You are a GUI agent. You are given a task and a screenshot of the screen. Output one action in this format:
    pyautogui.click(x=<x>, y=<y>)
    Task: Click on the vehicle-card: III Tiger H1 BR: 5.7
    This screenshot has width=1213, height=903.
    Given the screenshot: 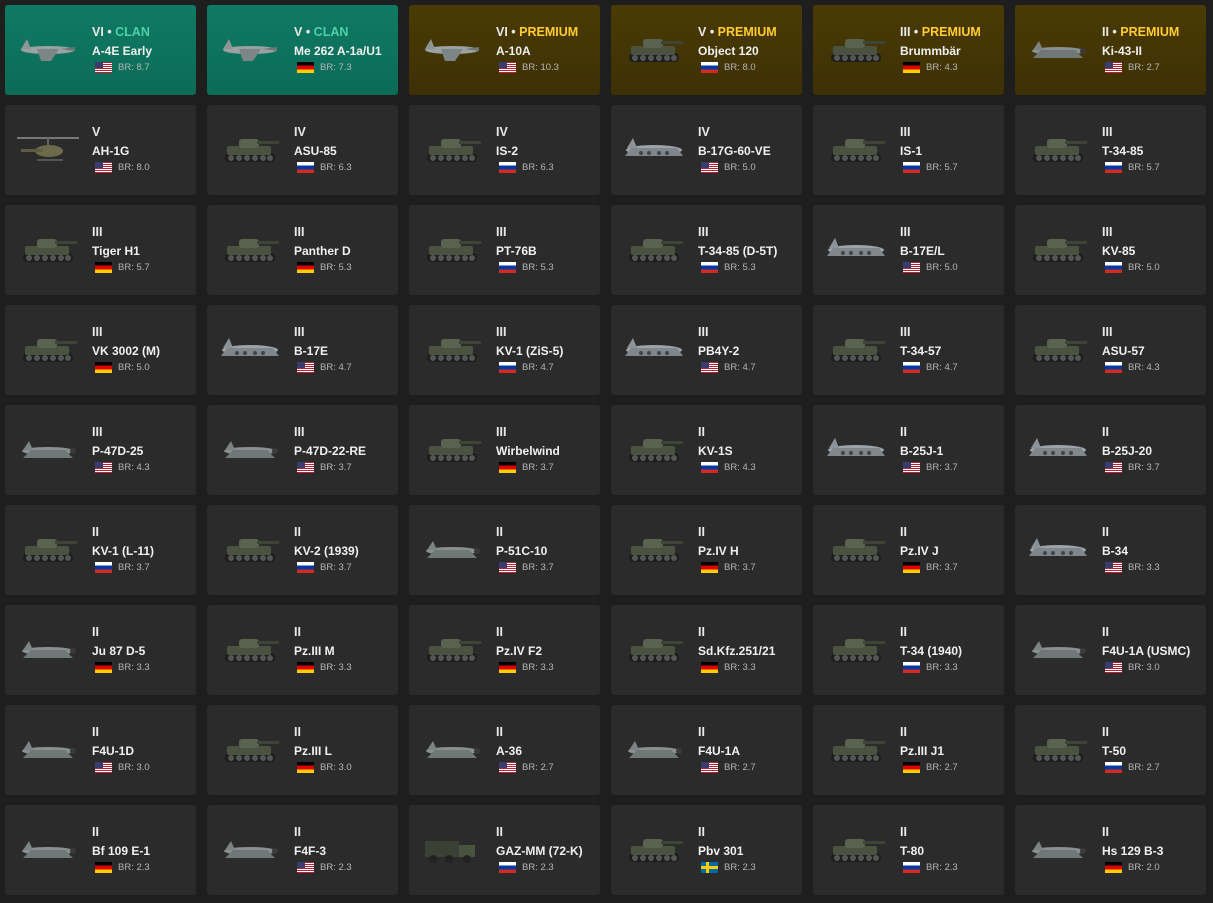 What is the action you would take?
    pyautogui.click(x=100, y=250)
    